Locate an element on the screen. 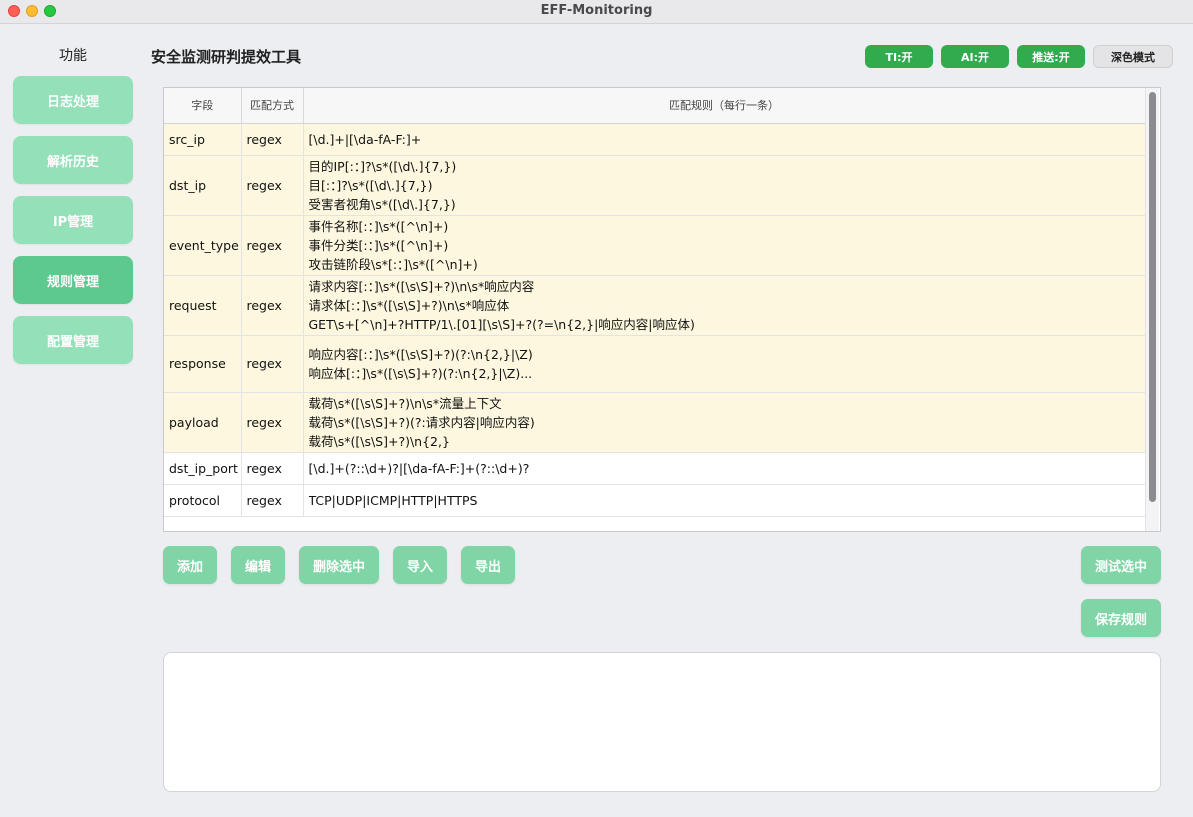 The height and width of the screenshot is (817, 1193). rule-line: 目[:：]?\s*([\d\.]{7,}) is located at coordinates (370, 185).